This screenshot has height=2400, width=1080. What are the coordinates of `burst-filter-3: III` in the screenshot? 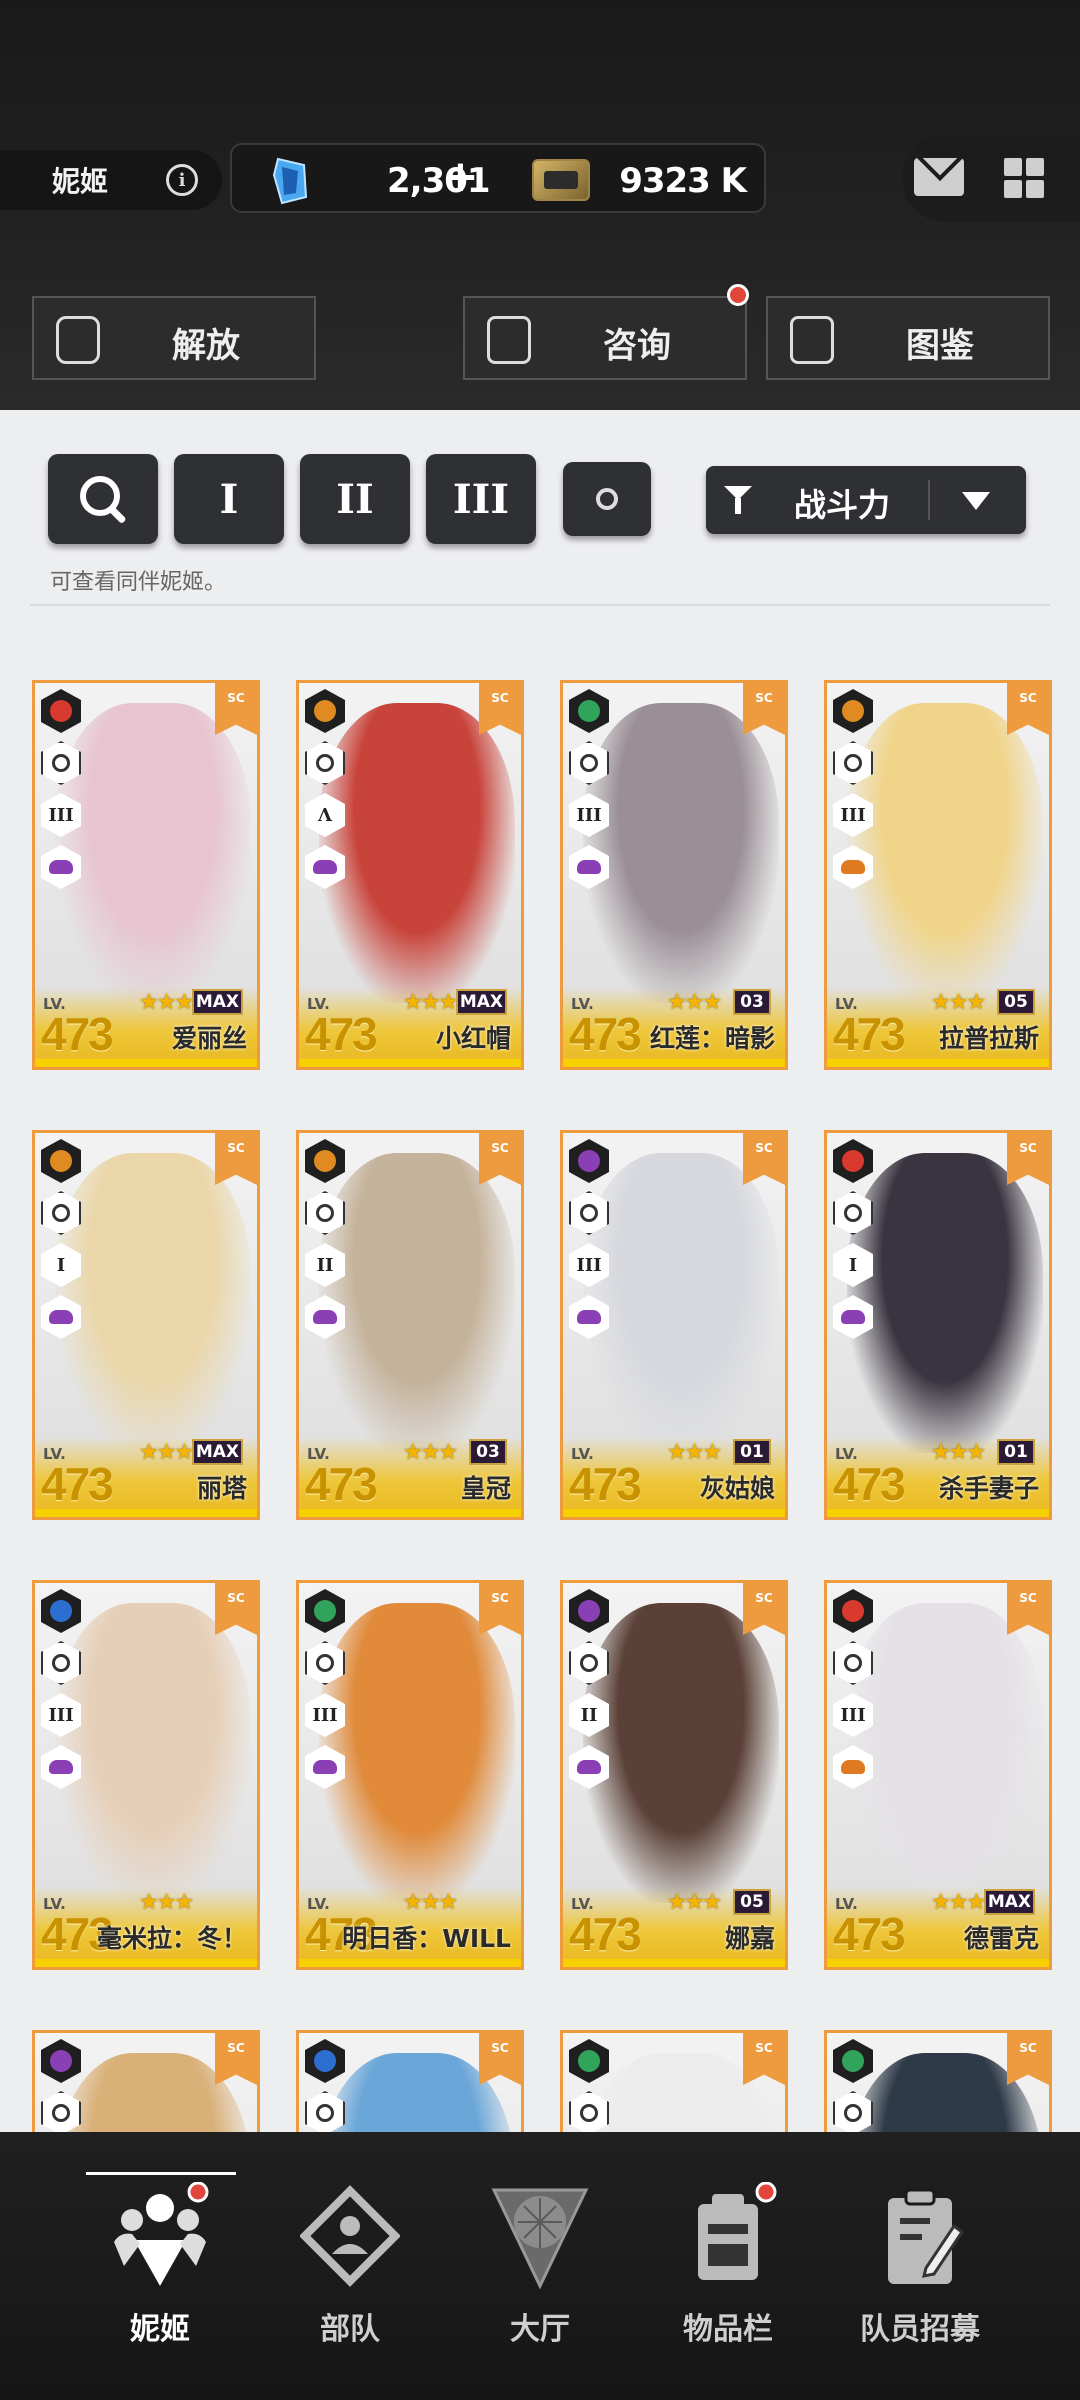 It's located at (481, 499).